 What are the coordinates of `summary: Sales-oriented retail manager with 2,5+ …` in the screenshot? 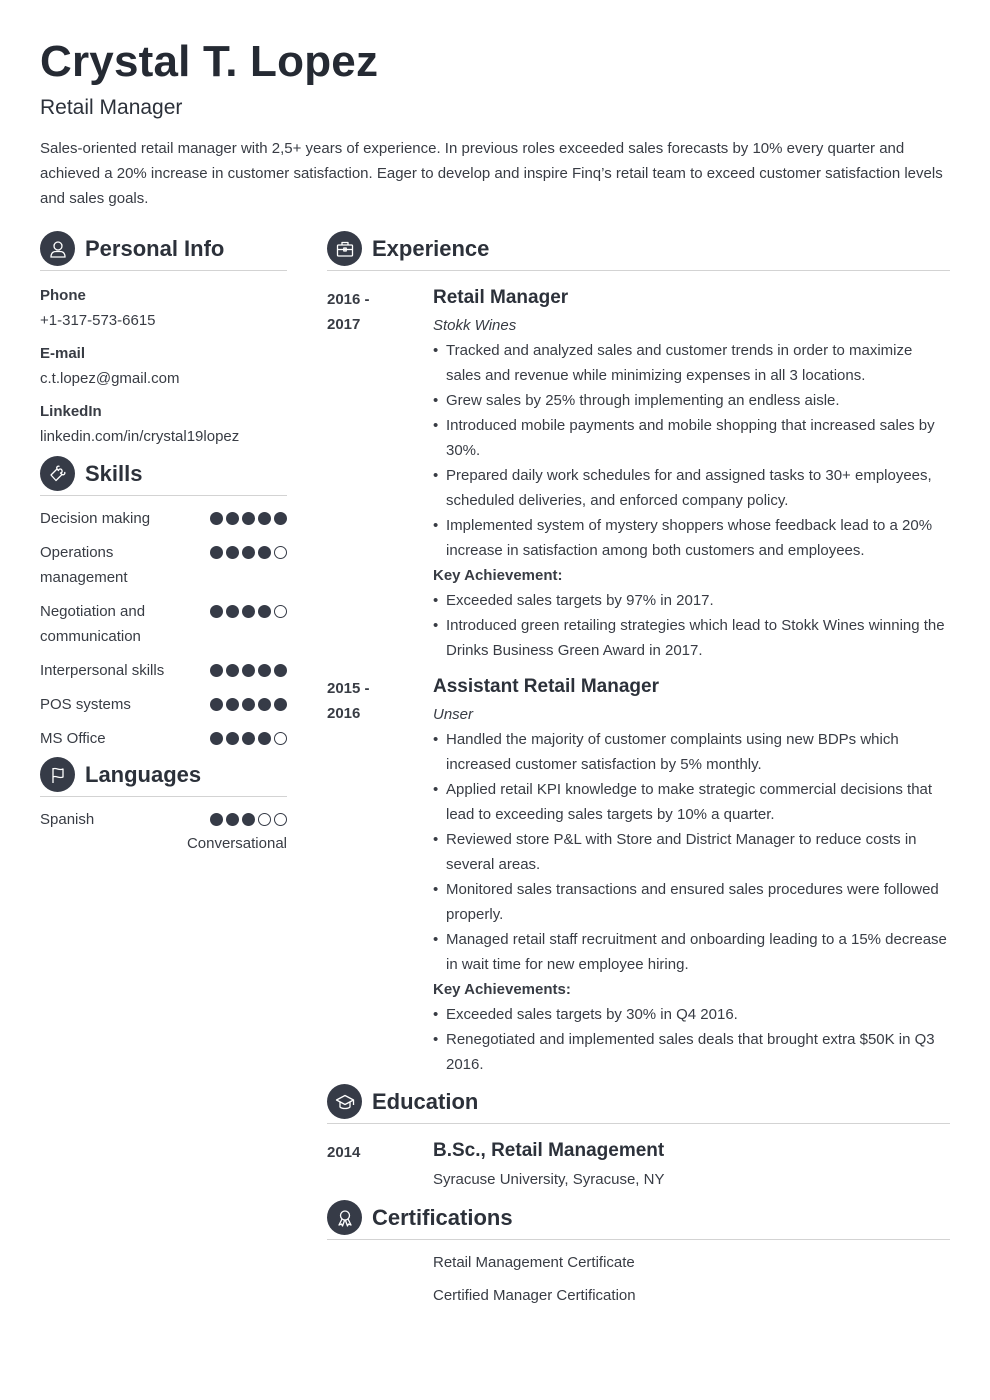 It's located at (491, 173).